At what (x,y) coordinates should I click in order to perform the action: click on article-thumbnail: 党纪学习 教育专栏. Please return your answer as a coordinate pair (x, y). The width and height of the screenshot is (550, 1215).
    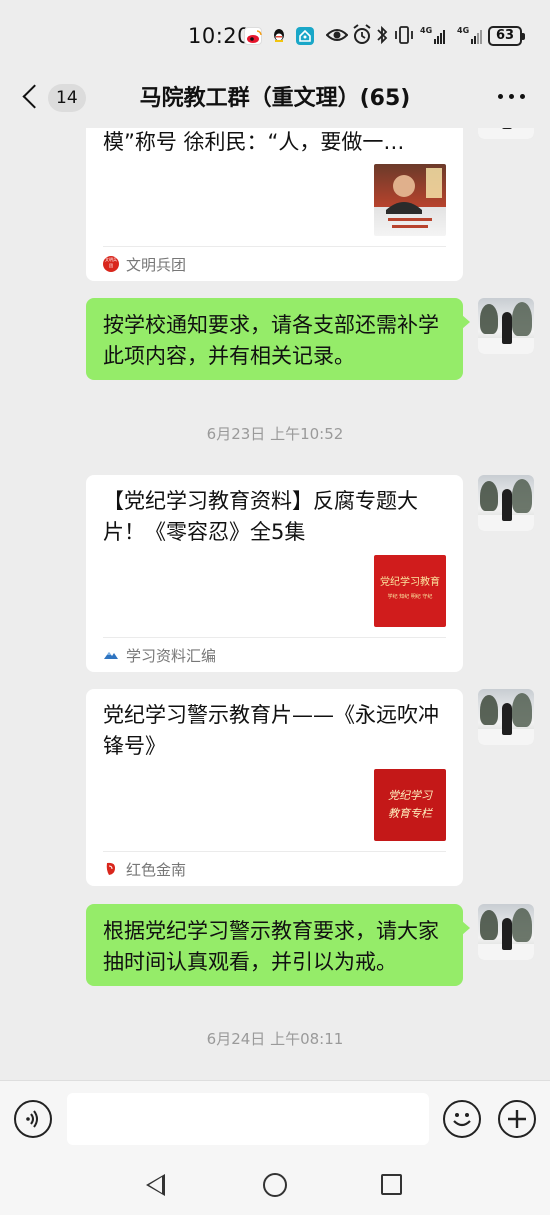
    Looking at the image, I should click on (410, 805).